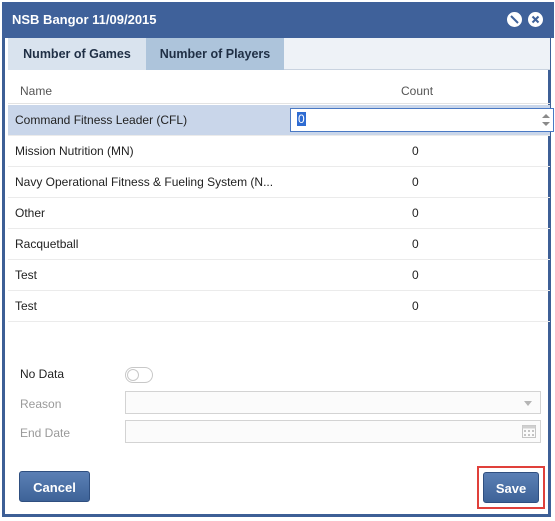  Describe the element at coordinates (279, 151) in the screenshot. I see `table-row: Mission Nutrition (MN) 0` at that location.